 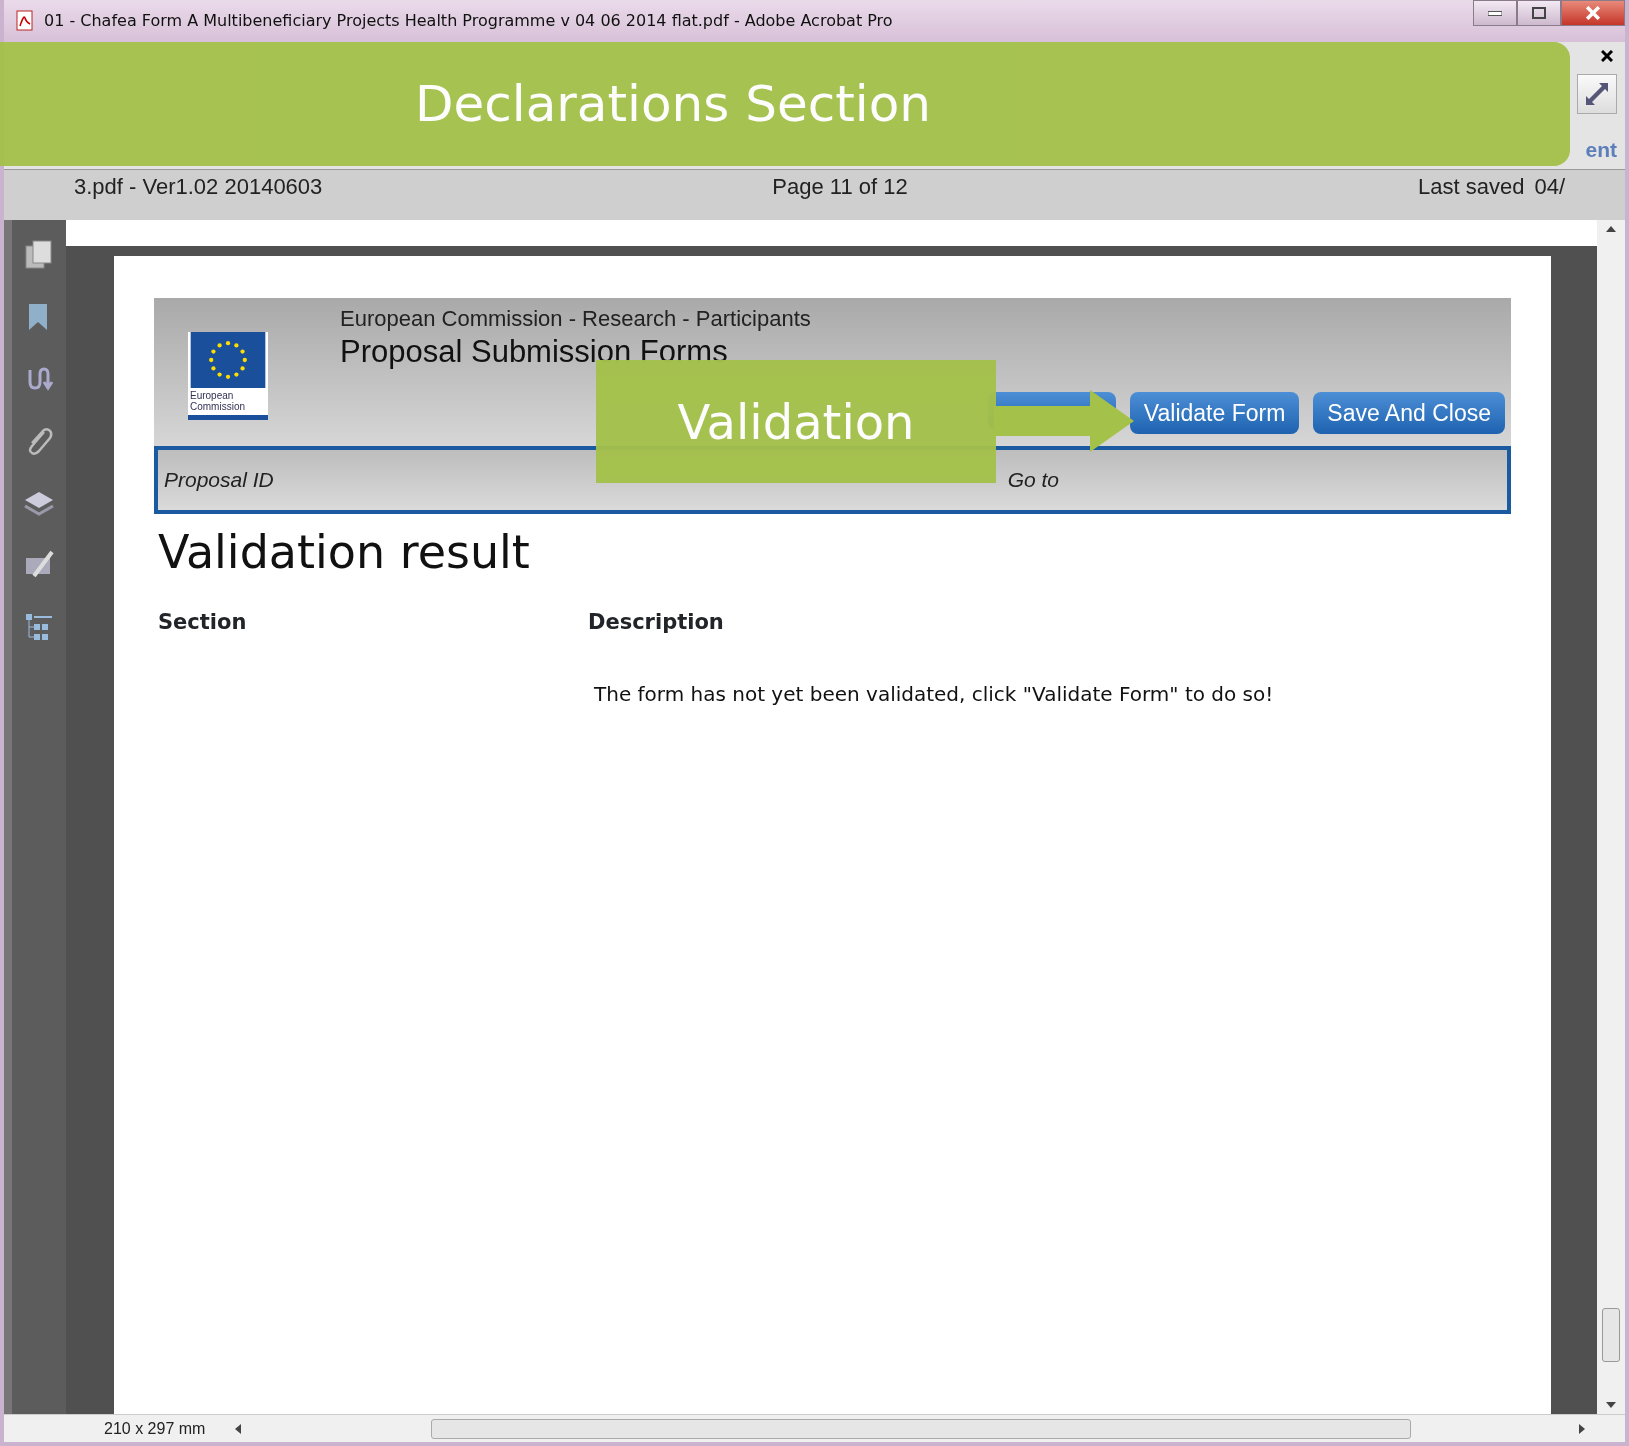 I want to click on form-button: Validate Form, so click(x=1214, y=412).